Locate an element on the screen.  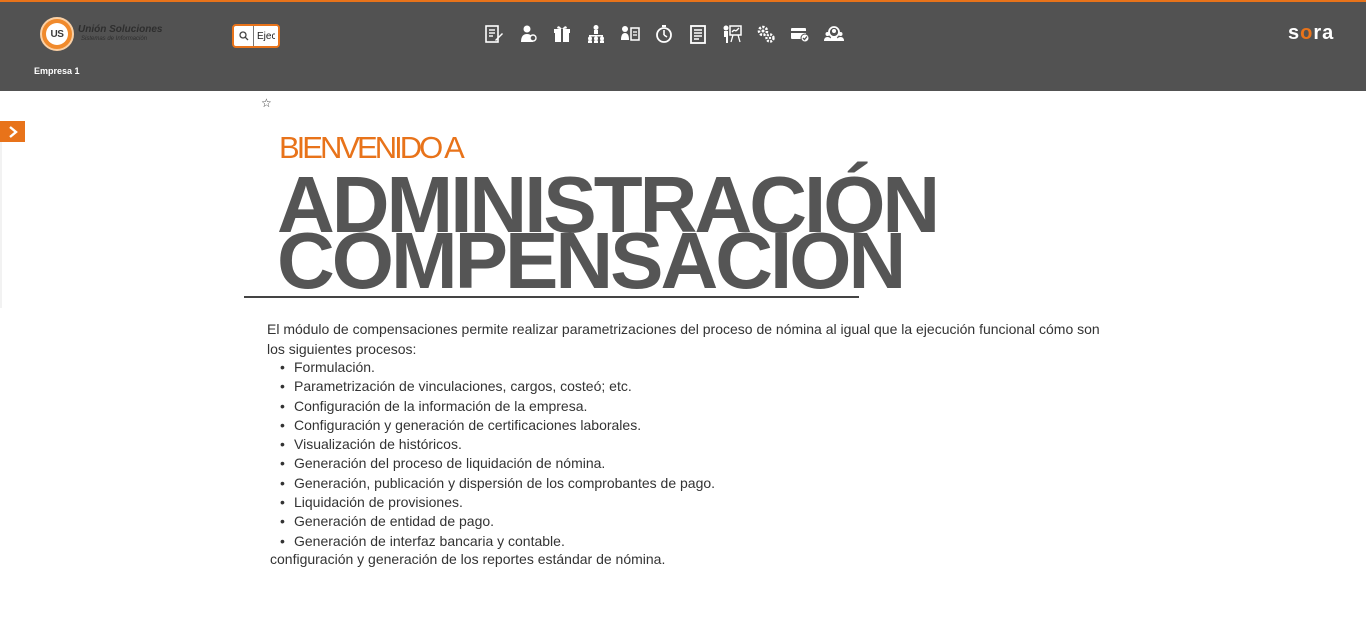
search-icon is located at coordinates (244, 36).